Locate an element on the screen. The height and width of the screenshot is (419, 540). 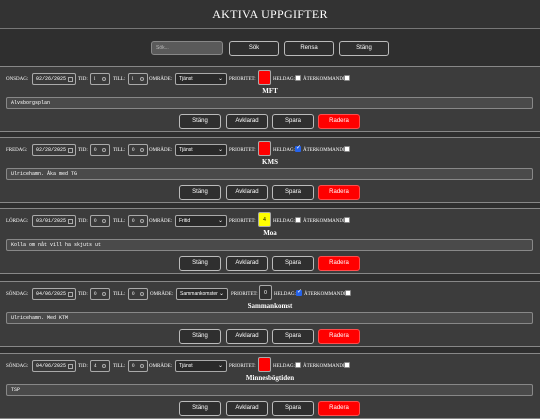
note-field: TSP is located at coordinates (269, 390).